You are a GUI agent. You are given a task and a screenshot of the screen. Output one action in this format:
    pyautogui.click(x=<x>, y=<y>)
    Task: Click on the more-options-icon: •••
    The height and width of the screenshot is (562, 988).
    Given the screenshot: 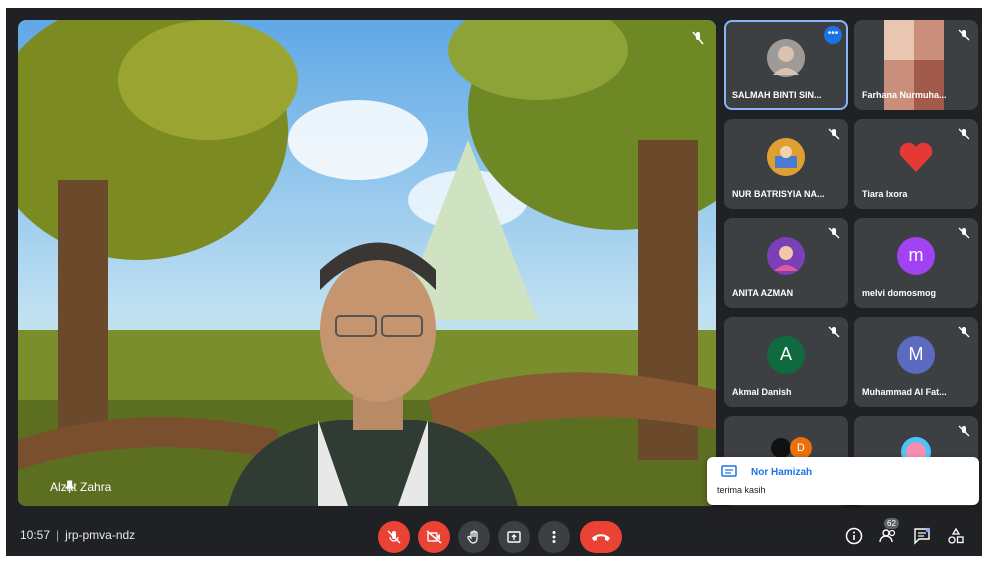 What is the action you would take?
    pyautogui.click(x=833, y=35)
    